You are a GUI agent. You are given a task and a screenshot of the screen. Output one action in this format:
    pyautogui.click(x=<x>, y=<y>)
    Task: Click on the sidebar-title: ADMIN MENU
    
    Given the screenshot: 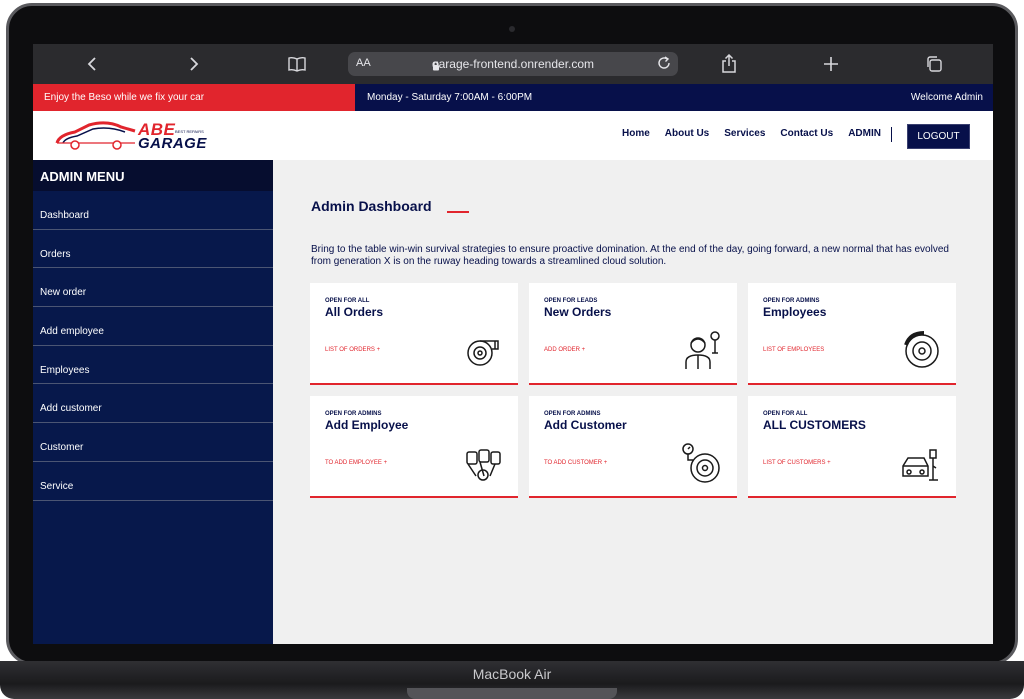 What is the action you would take?
    pyautogui.click(x=153, y=175)
    